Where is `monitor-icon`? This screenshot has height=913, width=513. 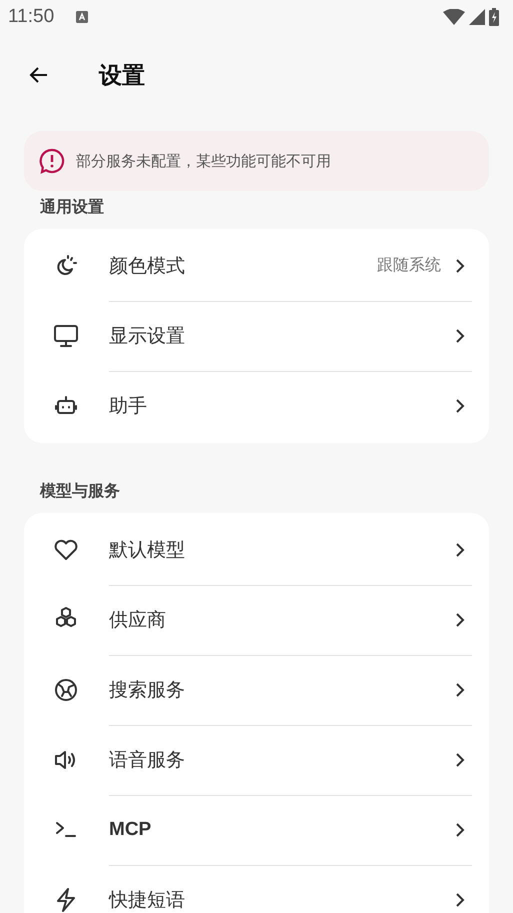 monitor-icon is located at coordinates (66, 336).